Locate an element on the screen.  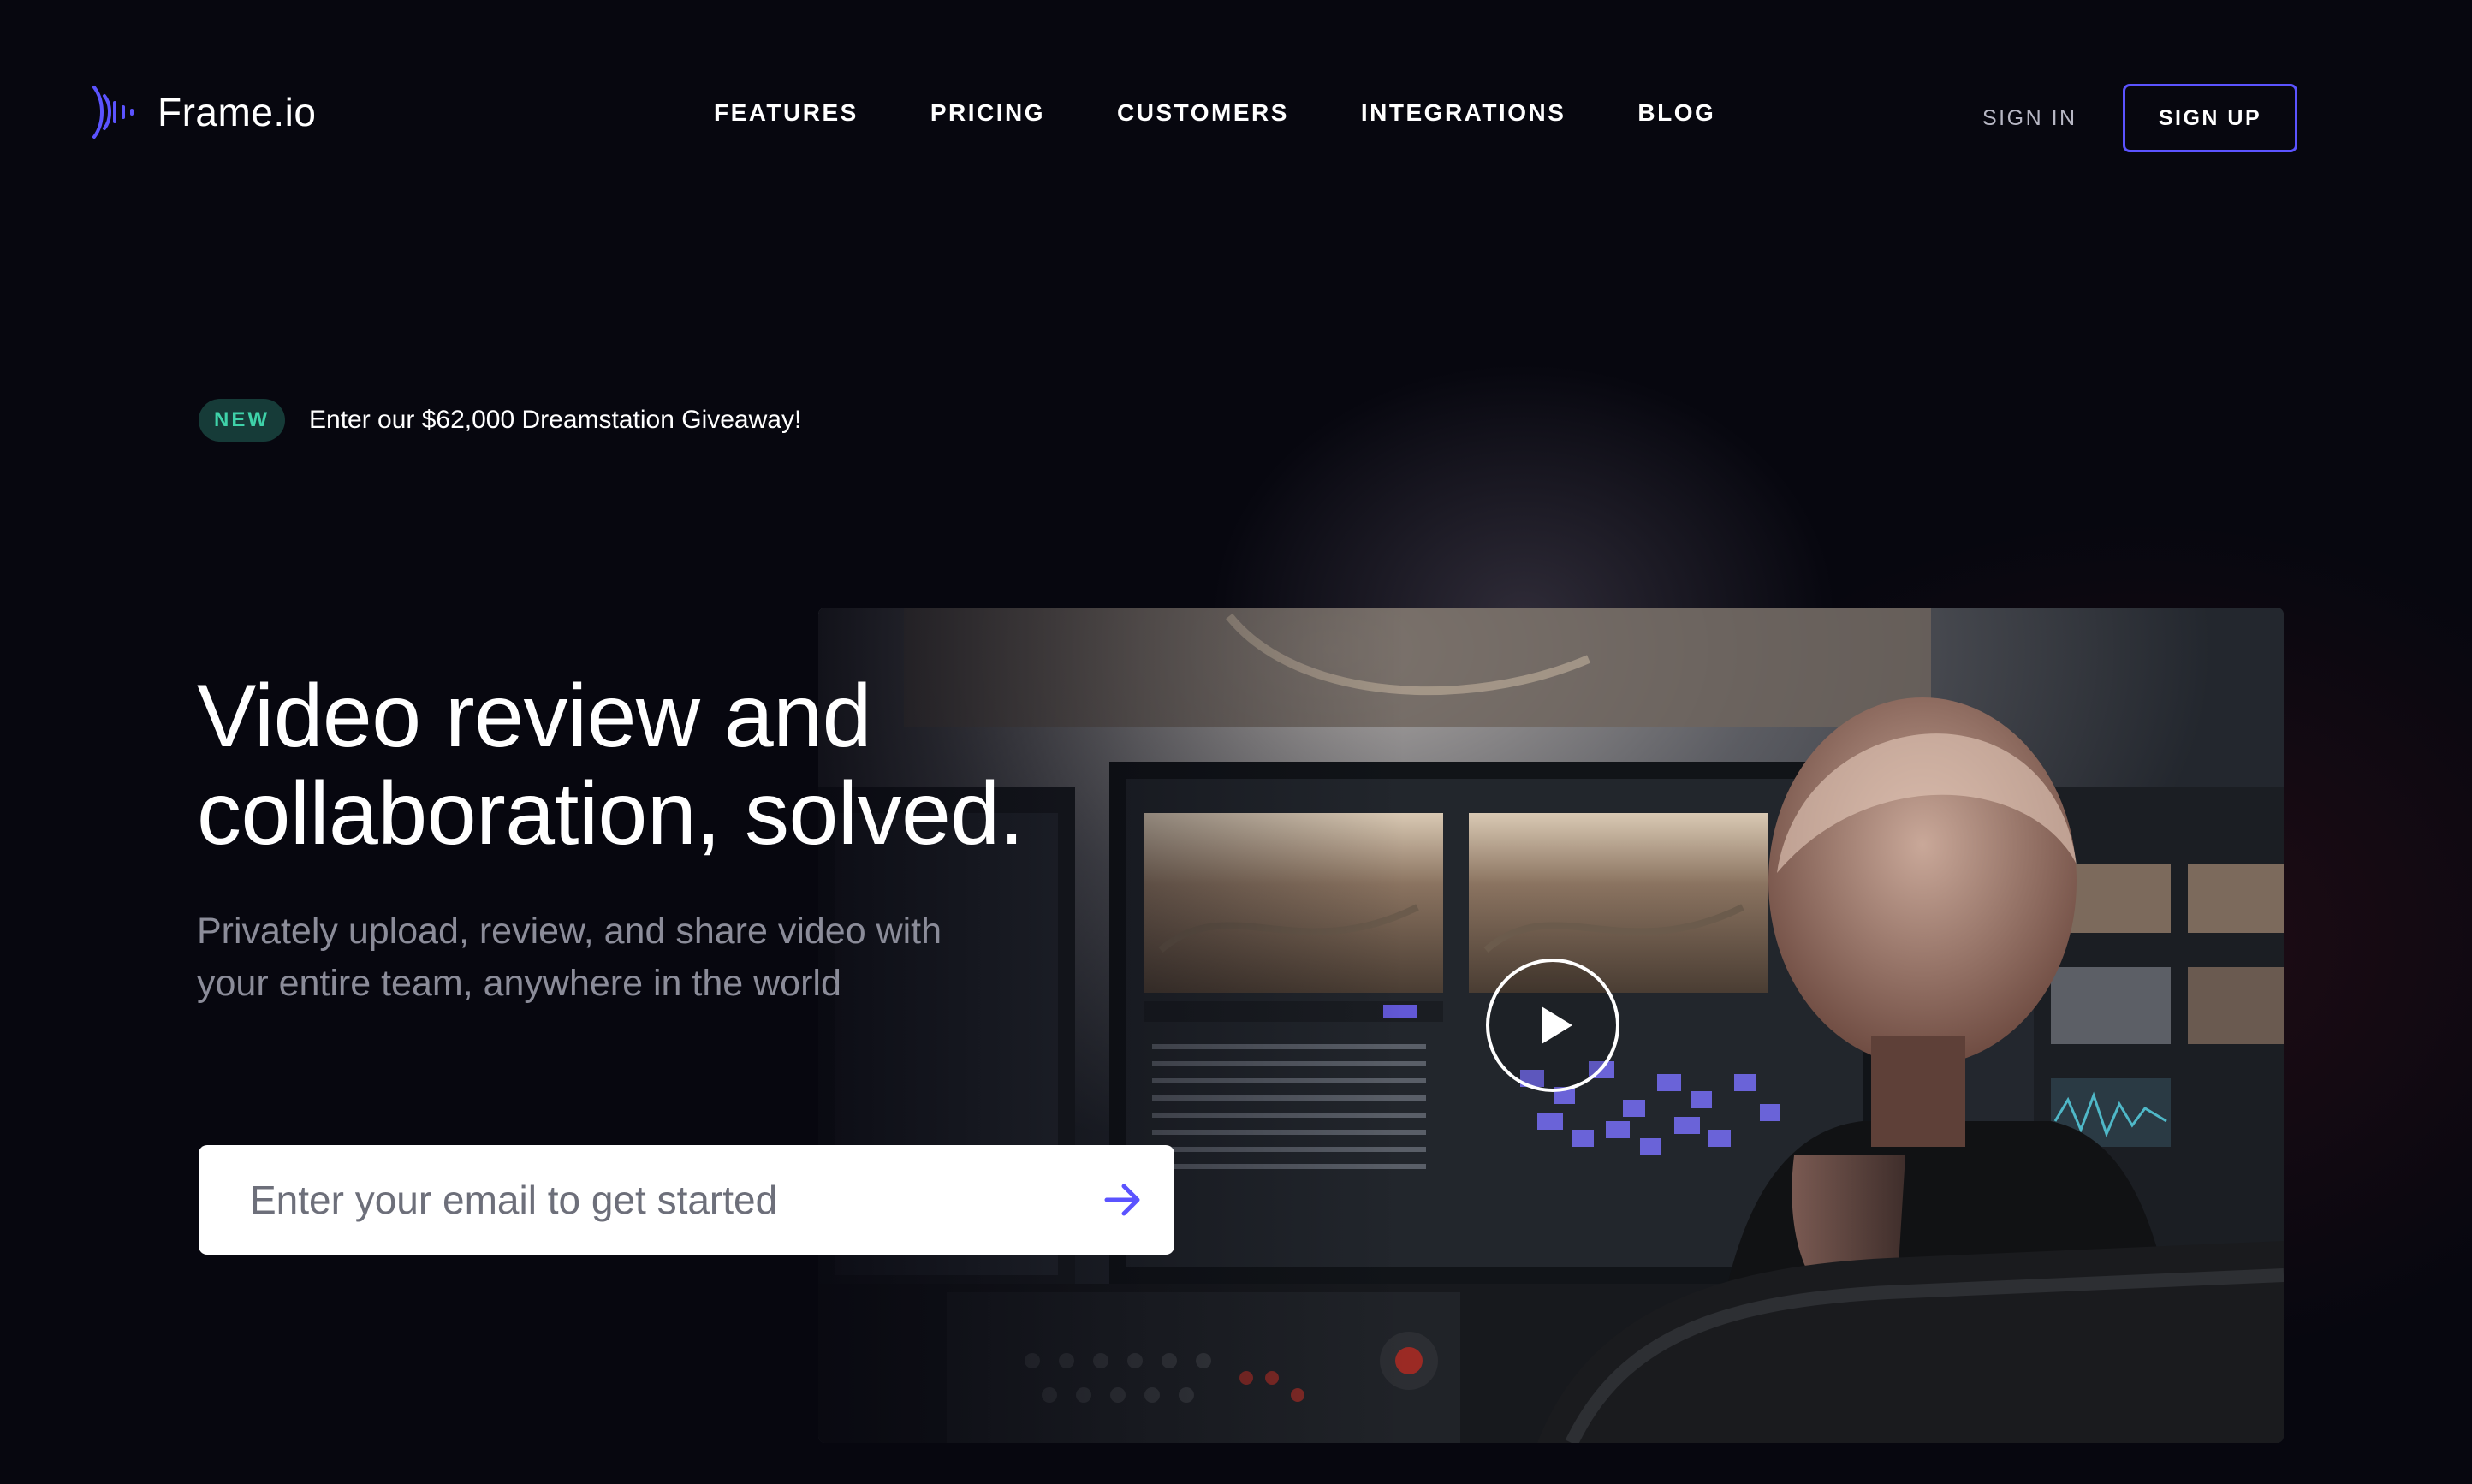
new-badge: NEW is located at coordinates (242, 421).